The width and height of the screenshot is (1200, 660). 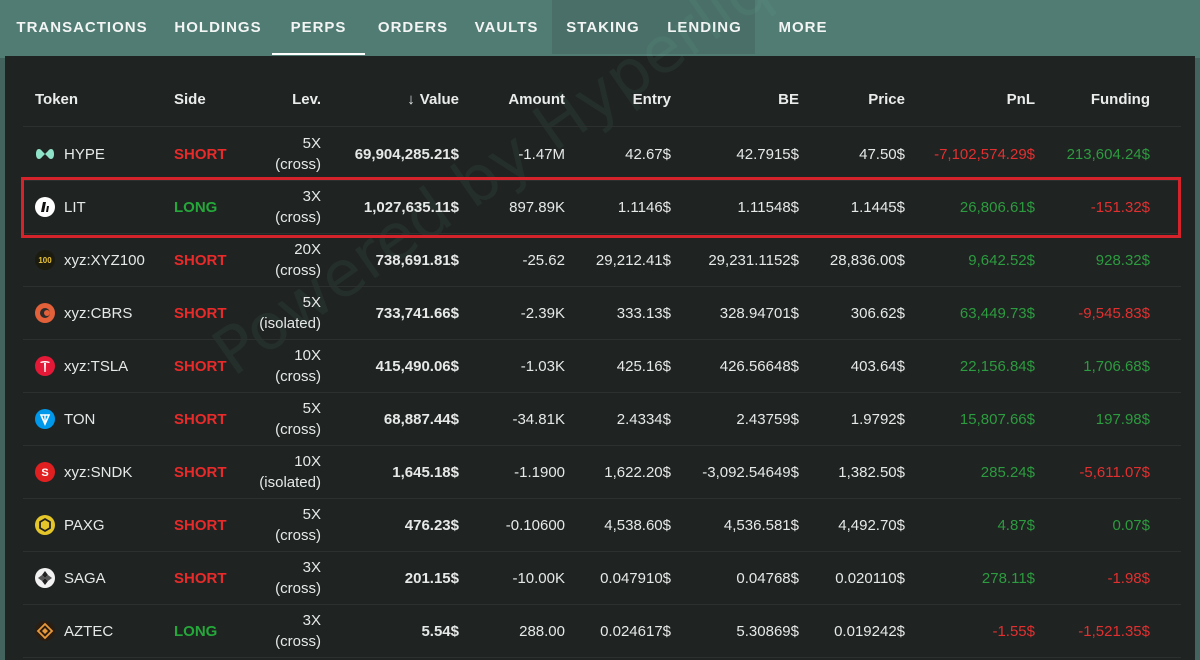 I want to click on amount-cell: -1.1900, so click(x=539, y=472).